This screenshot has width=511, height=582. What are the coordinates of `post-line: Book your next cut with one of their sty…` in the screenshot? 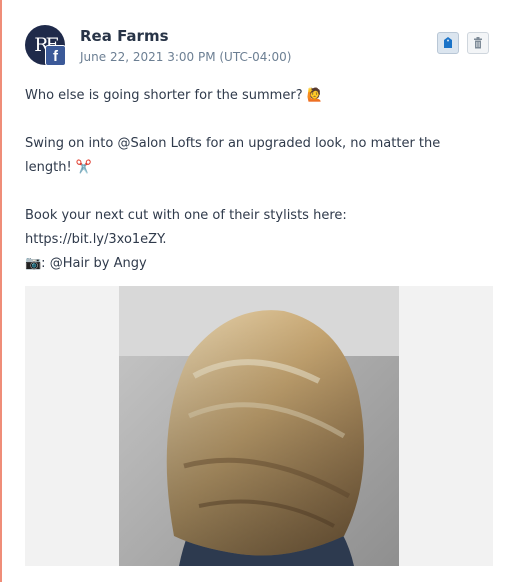 It's located at (186, 215).